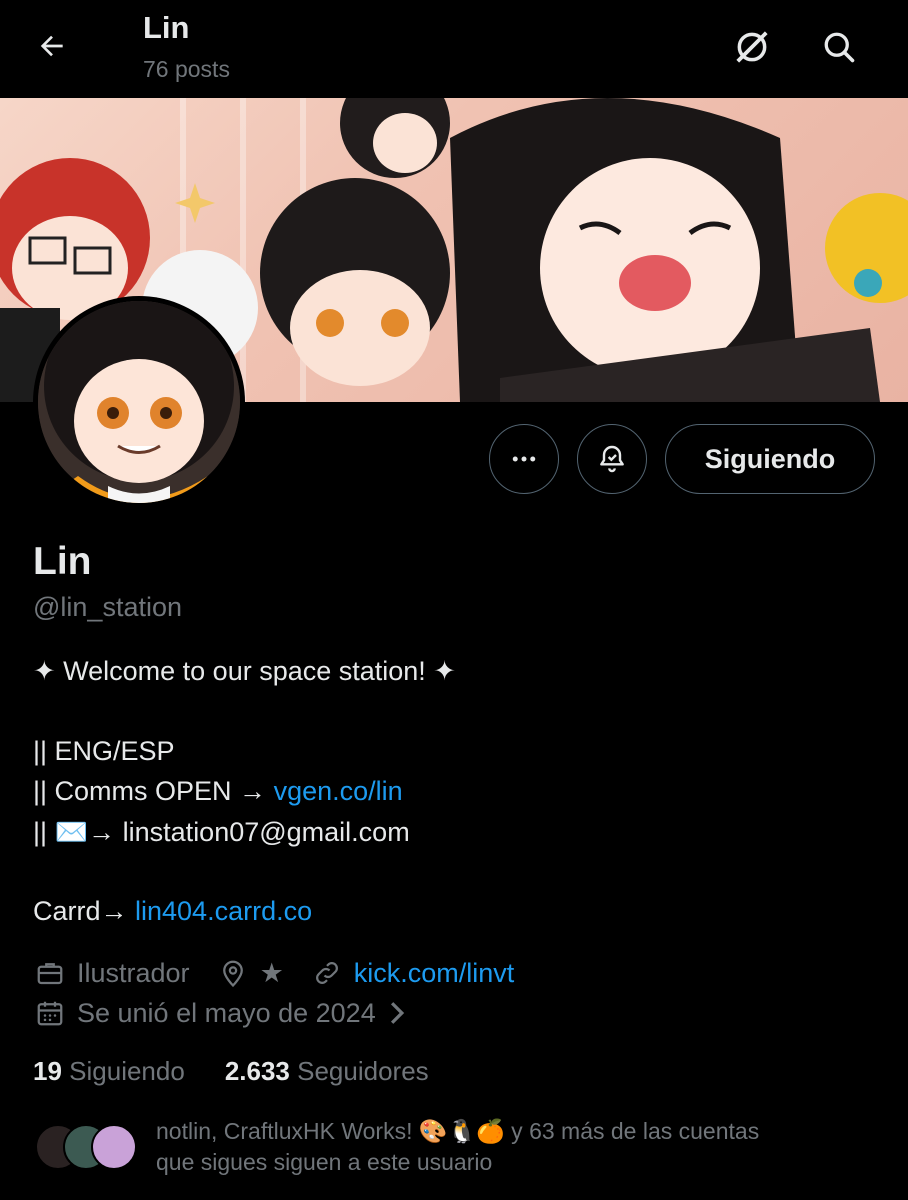 The image size is (908, 1200). What do you see at coordinates (338, 791) in the screenshot?
I see `vgen-link: vgen.co/lin` at bounding box center [338, 791].